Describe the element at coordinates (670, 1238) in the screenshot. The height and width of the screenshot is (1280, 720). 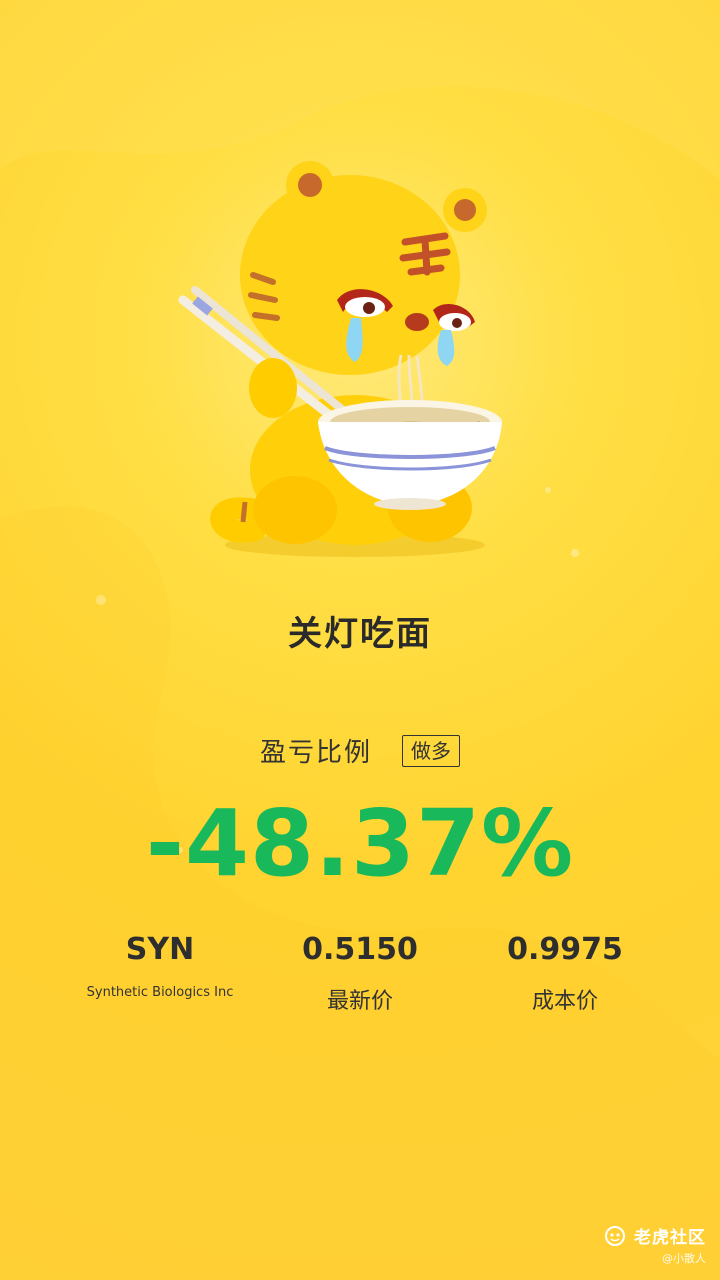
I see `watermark-brand: 老虎社区` at that location.